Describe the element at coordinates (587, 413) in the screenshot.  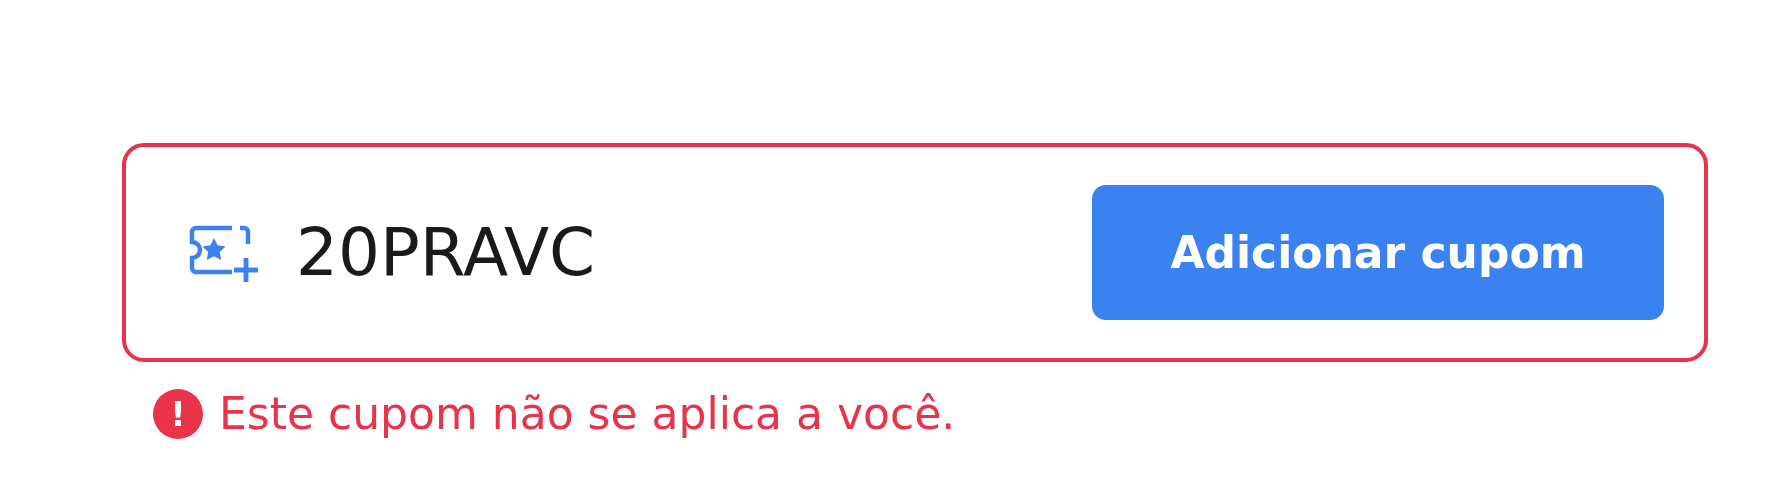
I see `error-message: Este cupom não se aplica a você.` at that location.